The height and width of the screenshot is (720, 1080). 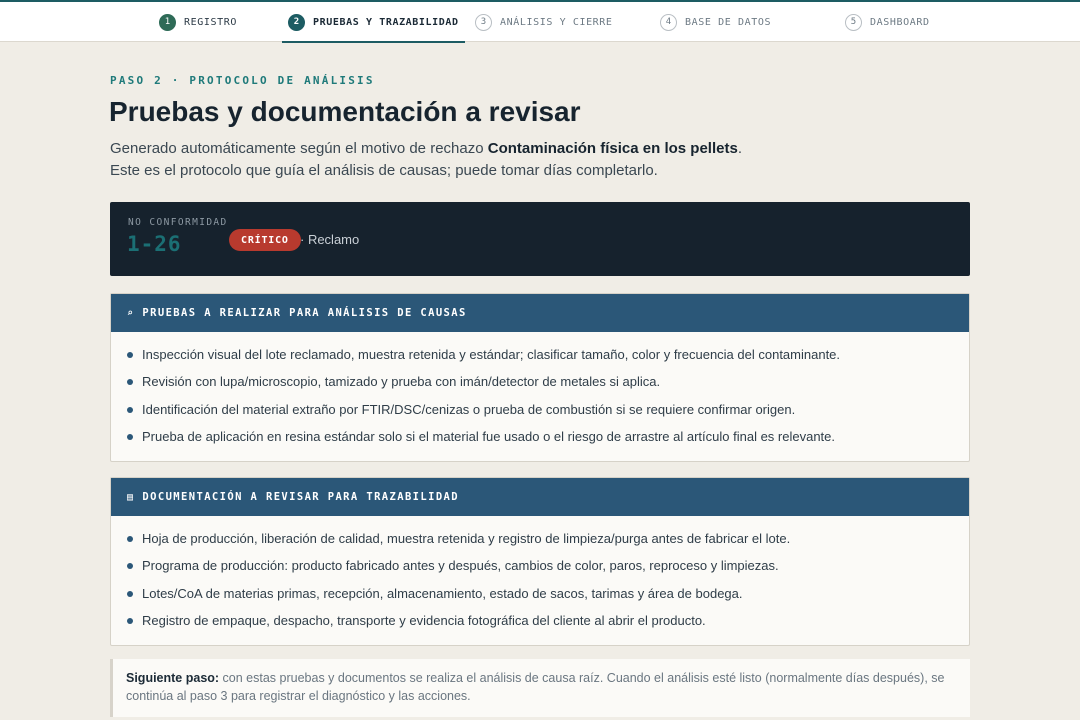 What do you see at coordinates (900, 22) in the screenshot?
I see `step-label: DASHBOARD` at bounding box center [900, 22].